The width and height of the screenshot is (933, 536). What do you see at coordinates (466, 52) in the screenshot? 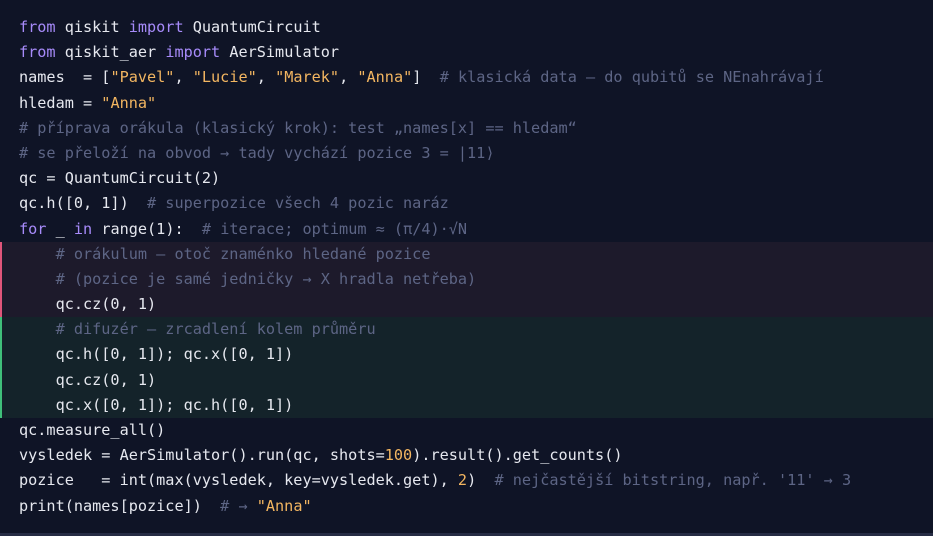
I see `code-line: from qiskit_aer import AerSimulator` at bounding box center [466, 52].